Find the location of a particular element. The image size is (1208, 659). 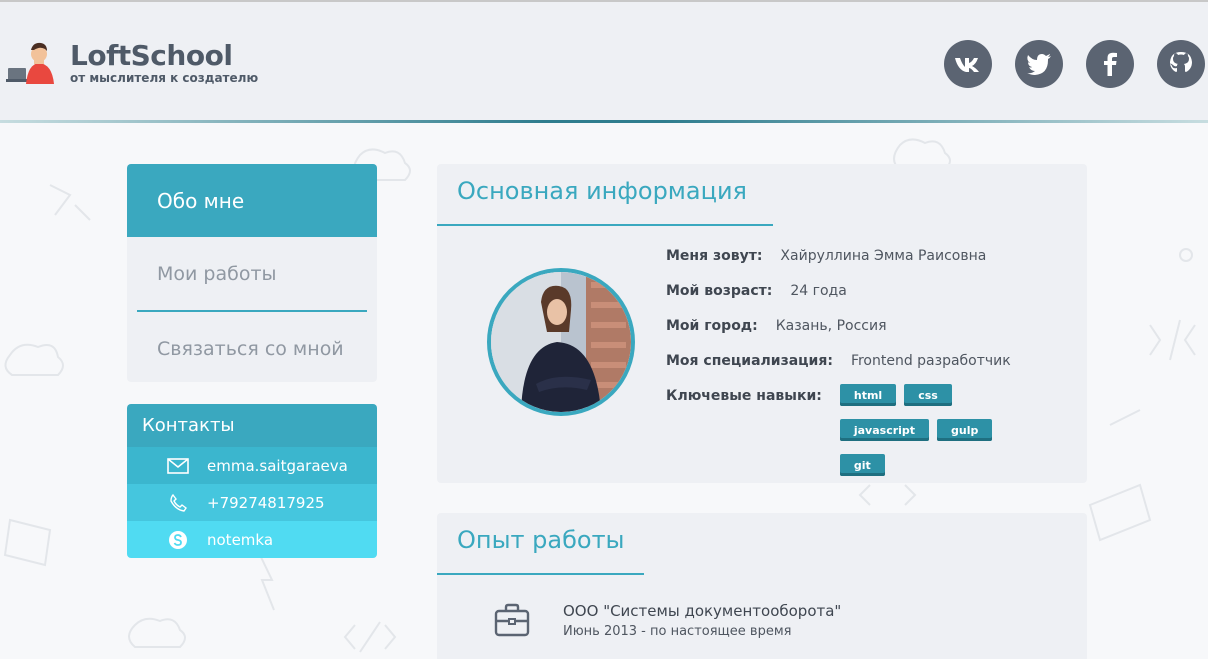

twitter-icon is located at coordinates (1039, 64).